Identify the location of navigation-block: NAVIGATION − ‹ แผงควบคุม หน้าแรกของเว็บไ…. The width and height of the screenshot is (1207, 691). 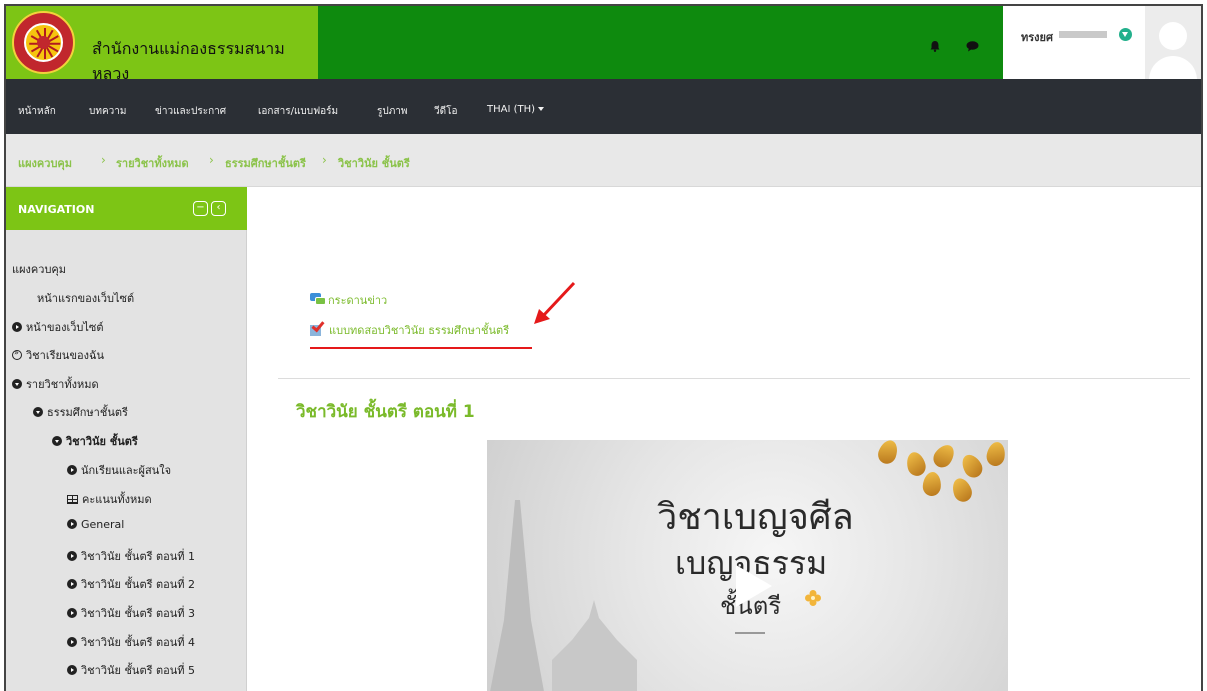
(126, 439).